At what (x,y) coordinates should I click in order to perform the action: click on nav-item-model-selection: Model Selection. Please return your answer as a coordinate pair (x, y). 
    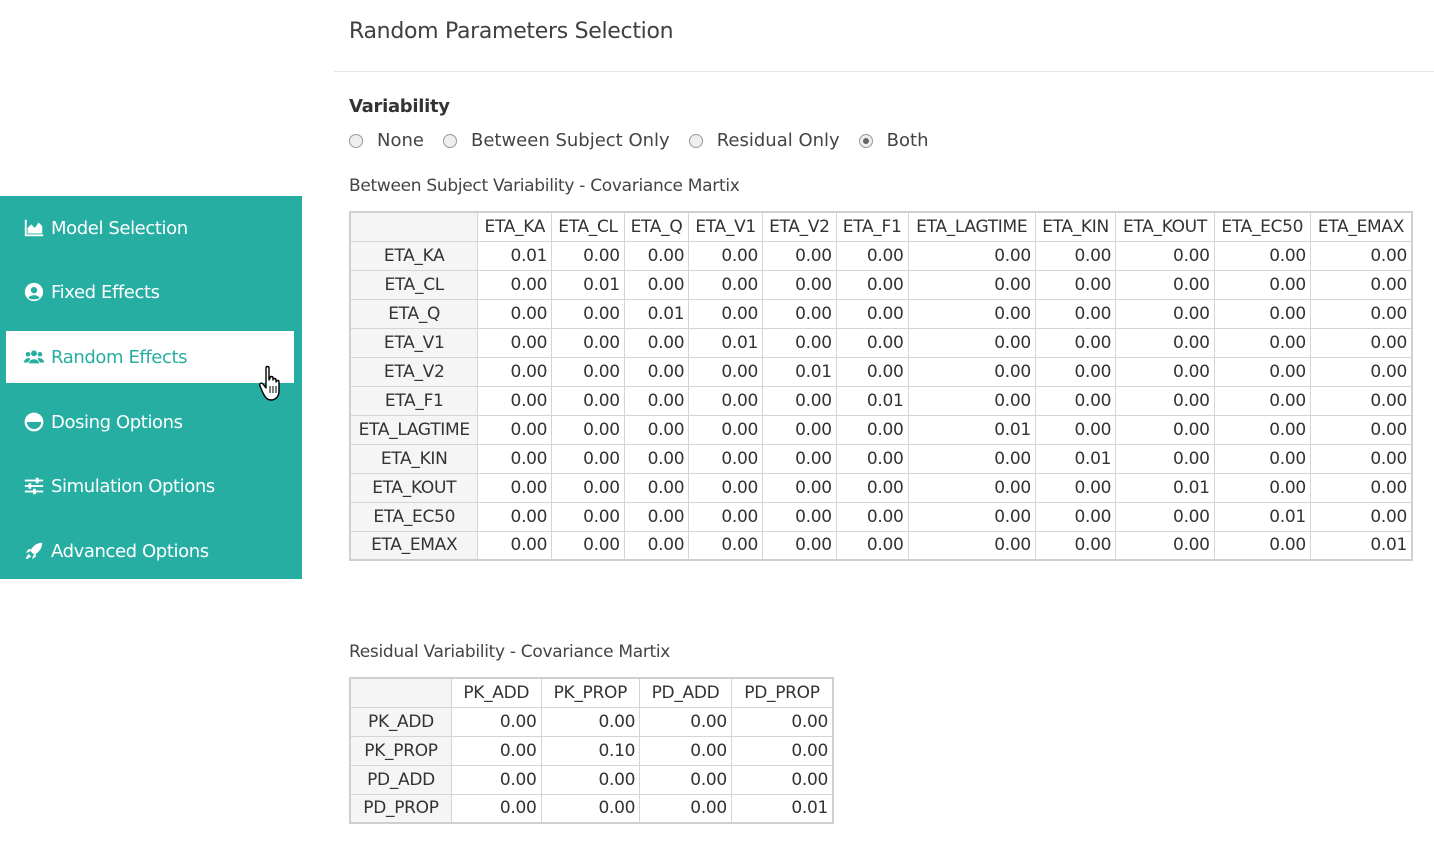
    Looking at the image, I should click on (150, 228).